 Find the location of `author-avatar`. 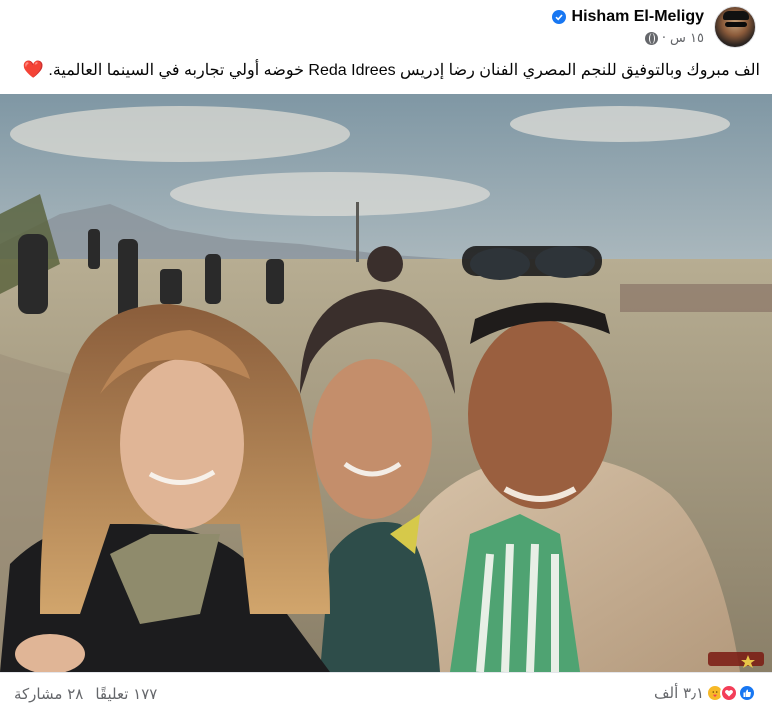

author-avatar is located at coordinates (735, 27).